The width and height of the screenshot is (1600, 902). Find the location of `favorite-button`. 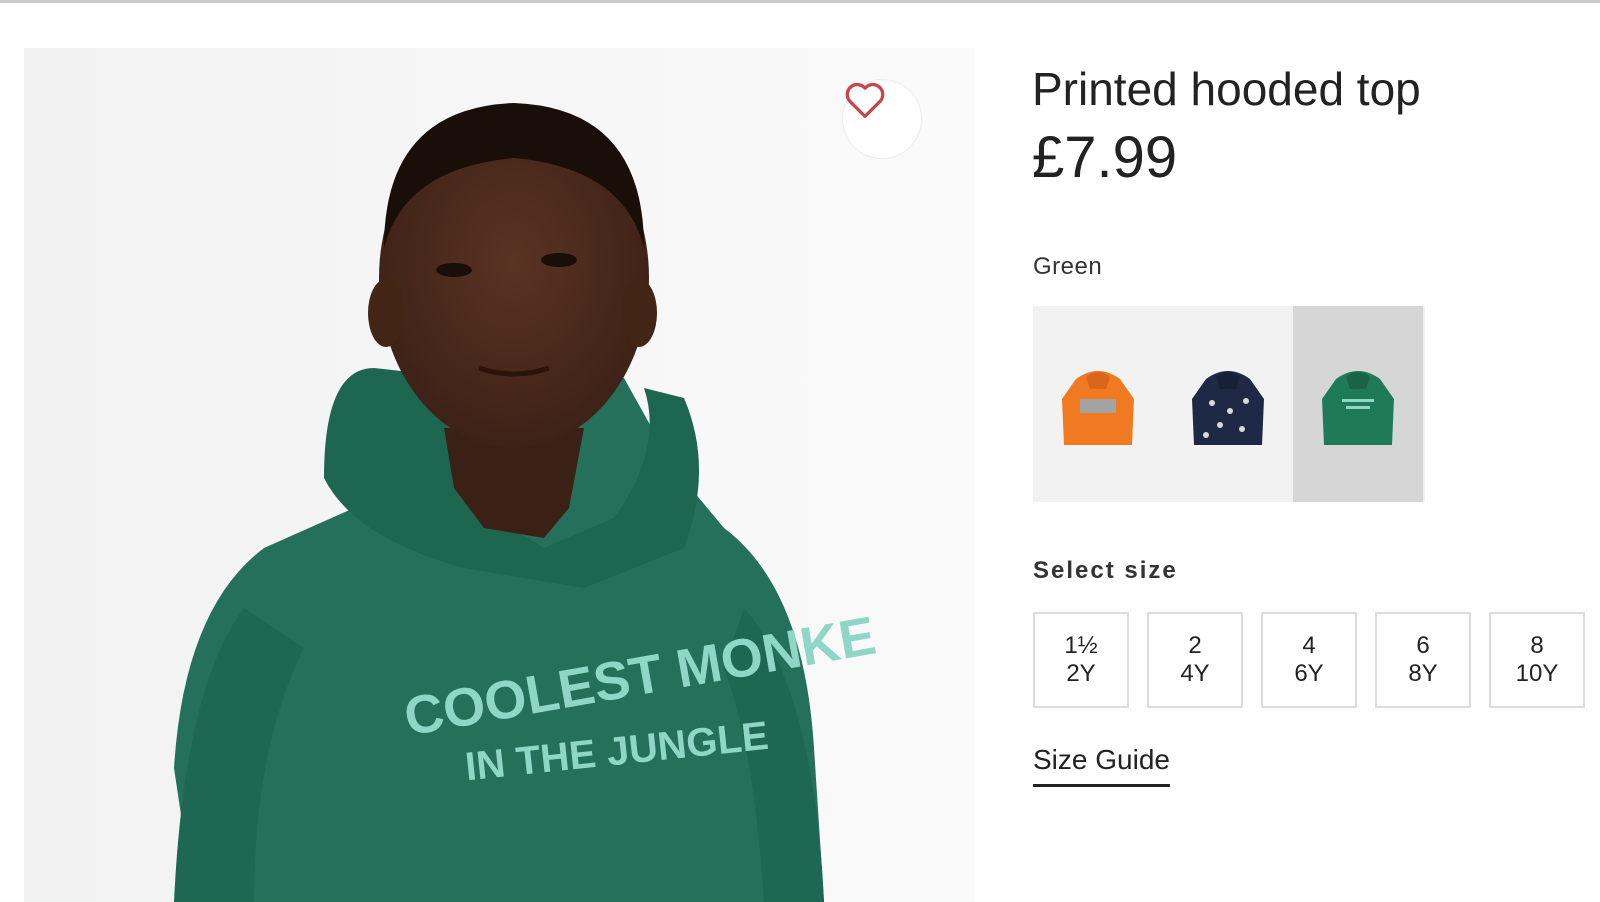

favorite-button is located at coordinates (882, 119).